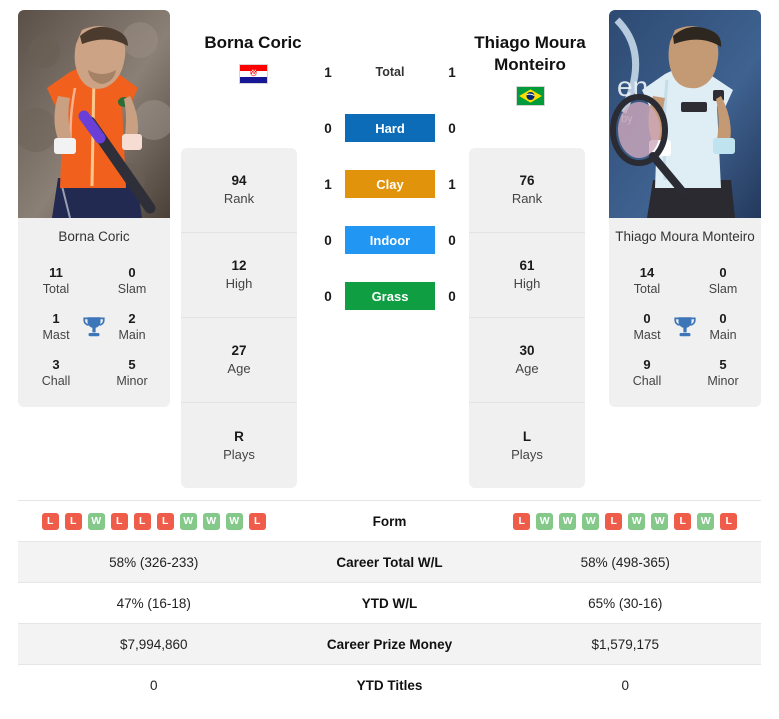 The image size is (779, 719). Describe the element at coordinates (527, 318) in the screenshot. I see `player-stats-column-right: 76 Rank 61 High 30 Age L Plays` at that location.